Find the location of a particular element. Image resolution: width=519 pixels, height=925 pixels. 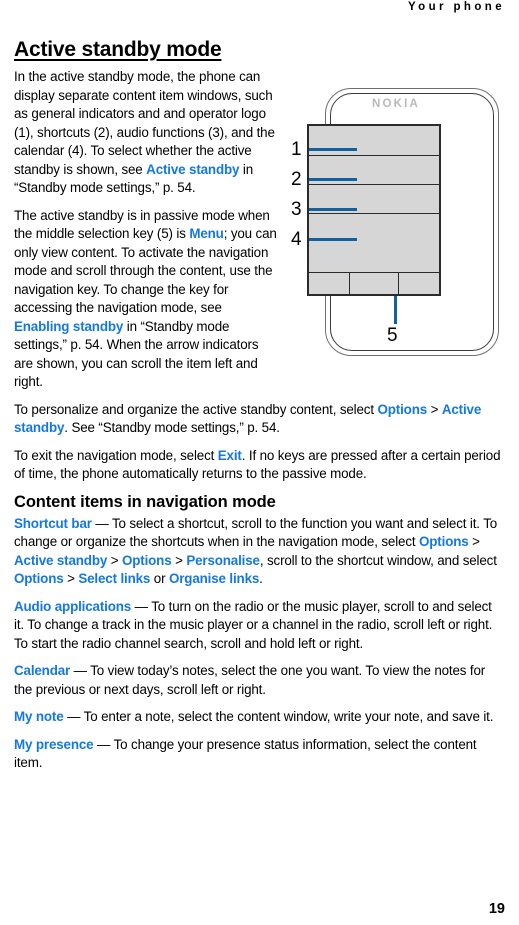

phone-diagram: NOKIA 1 2 3 4 5 is located at coordinates (396, 223).